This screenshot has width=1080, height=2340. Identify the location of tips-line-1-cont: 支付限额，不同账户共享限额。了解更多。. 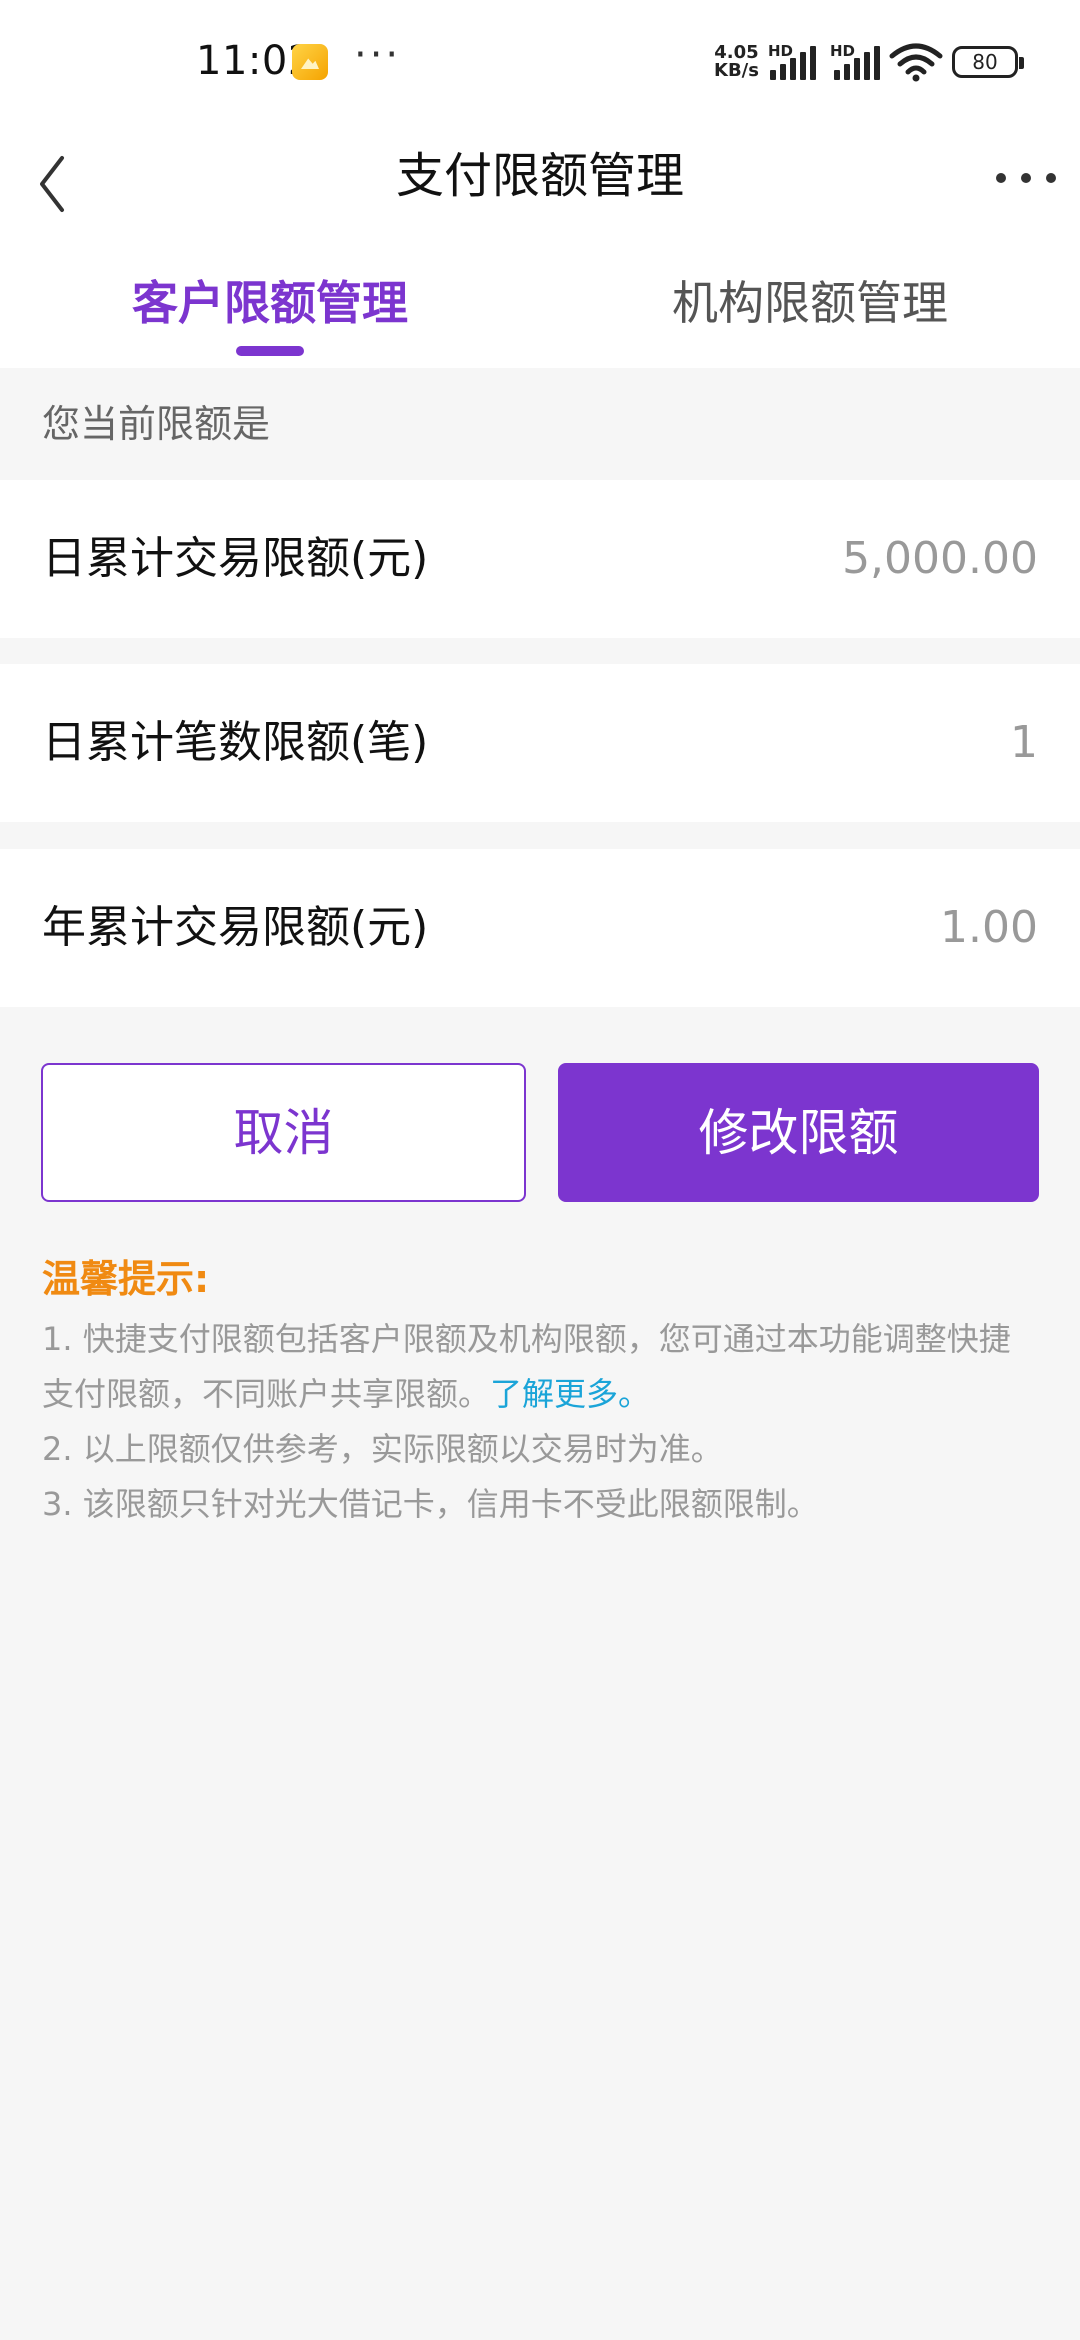
(542, 1394).